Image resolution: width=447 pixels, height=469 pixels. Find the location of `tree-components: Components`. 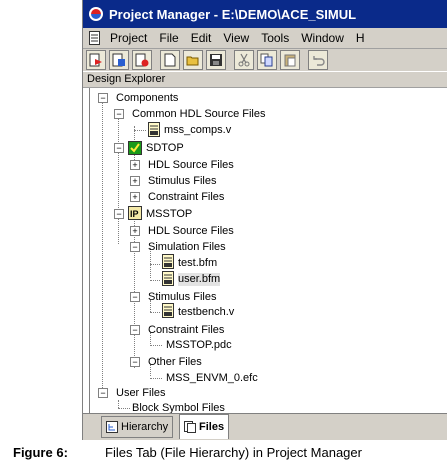

tree-components: Components is located at coordinates (147, 98).